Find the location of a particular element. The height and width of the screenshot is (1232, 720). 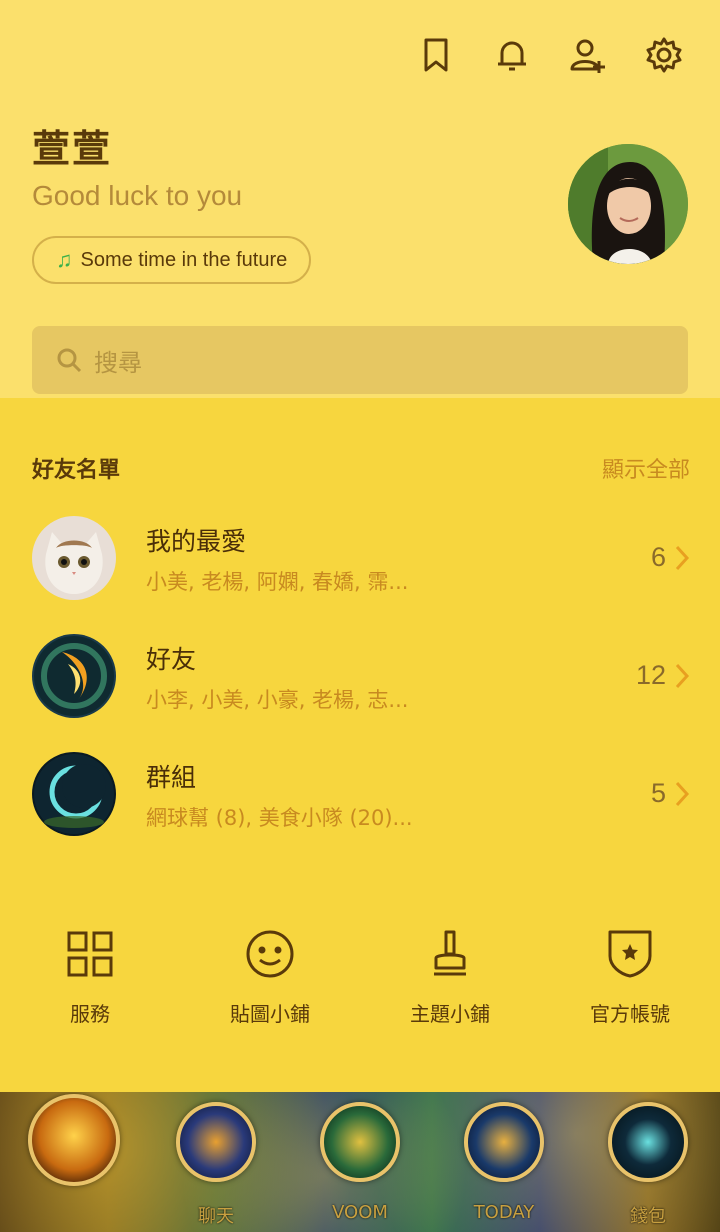

bottom-tab-bar: 聊天 VOOM TODAY 錢包 is located at coordinates (360, 1162).